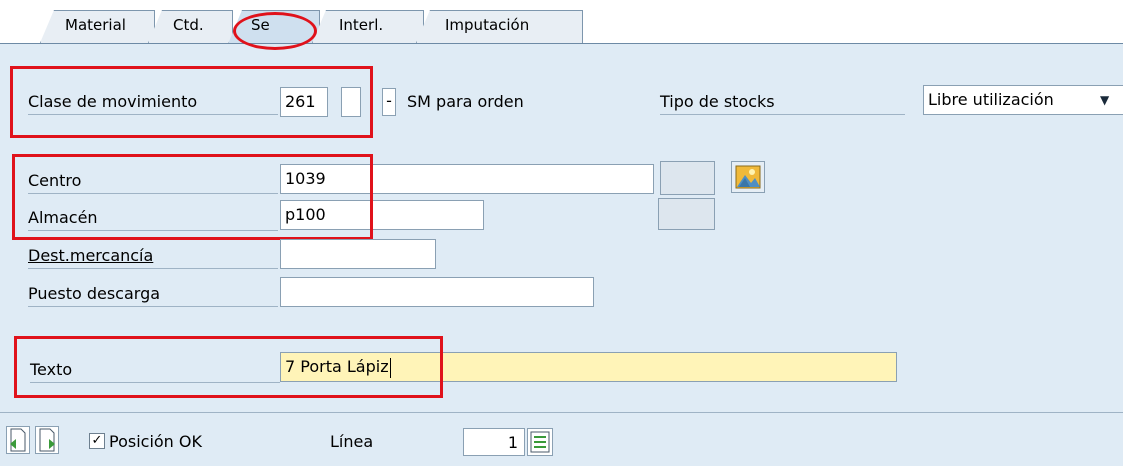  I want to click on posicion-ok-checkbox: ✓, so click(97, 441).